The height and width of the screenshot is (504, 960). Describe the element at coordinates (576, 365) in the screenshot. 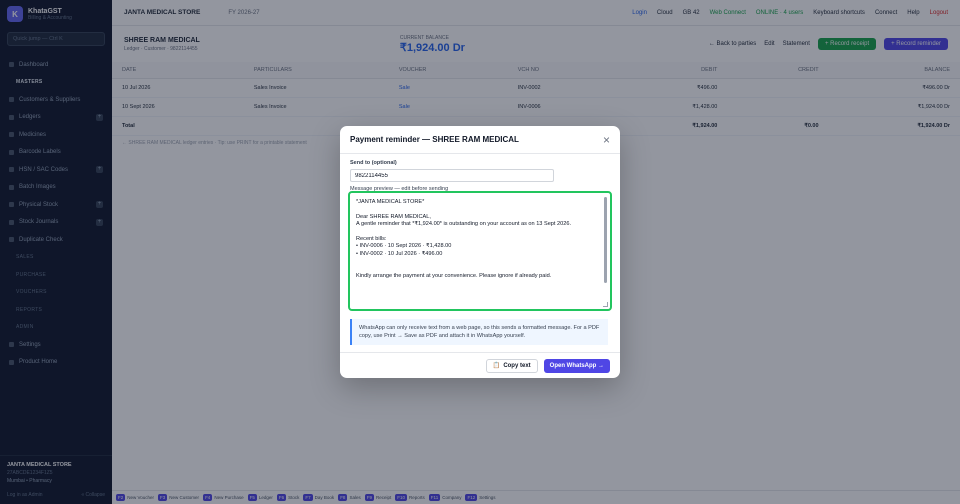

I see `open-whatsapp-button: Open WhatsApp →` at that location.